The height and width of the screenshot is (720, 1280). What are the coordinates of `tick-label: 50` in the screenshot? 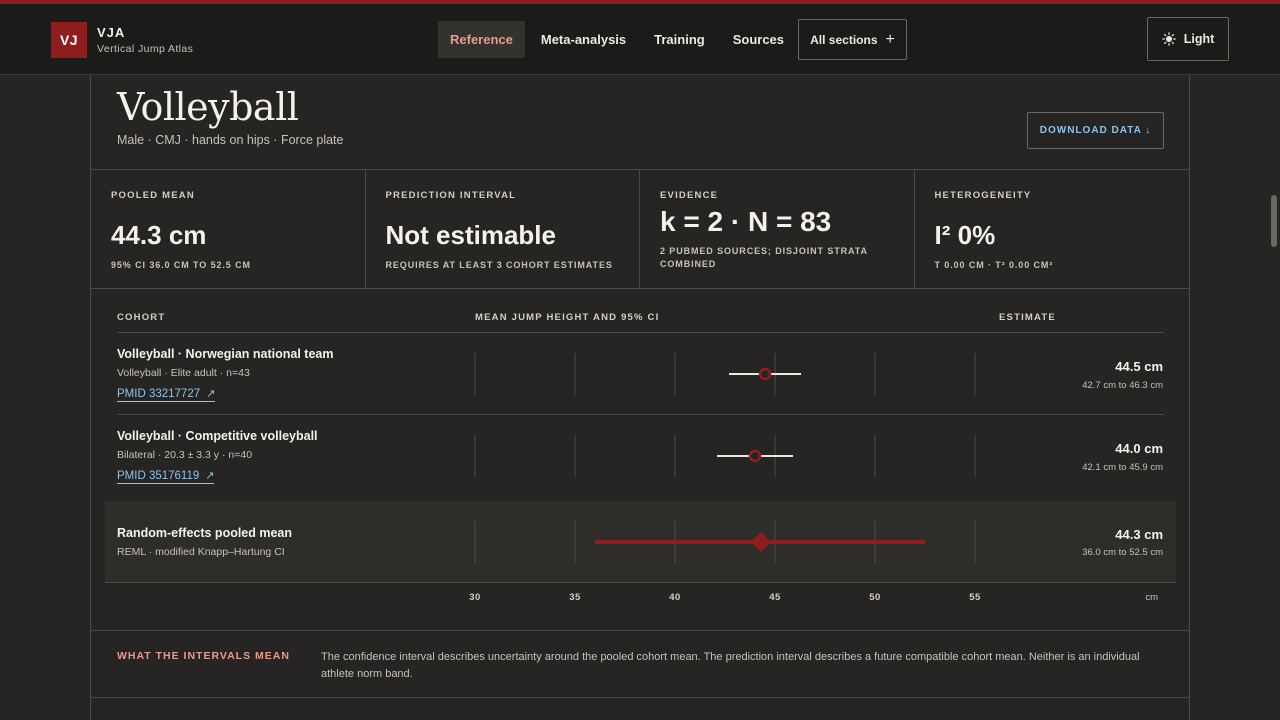 It's located at (875, 597).